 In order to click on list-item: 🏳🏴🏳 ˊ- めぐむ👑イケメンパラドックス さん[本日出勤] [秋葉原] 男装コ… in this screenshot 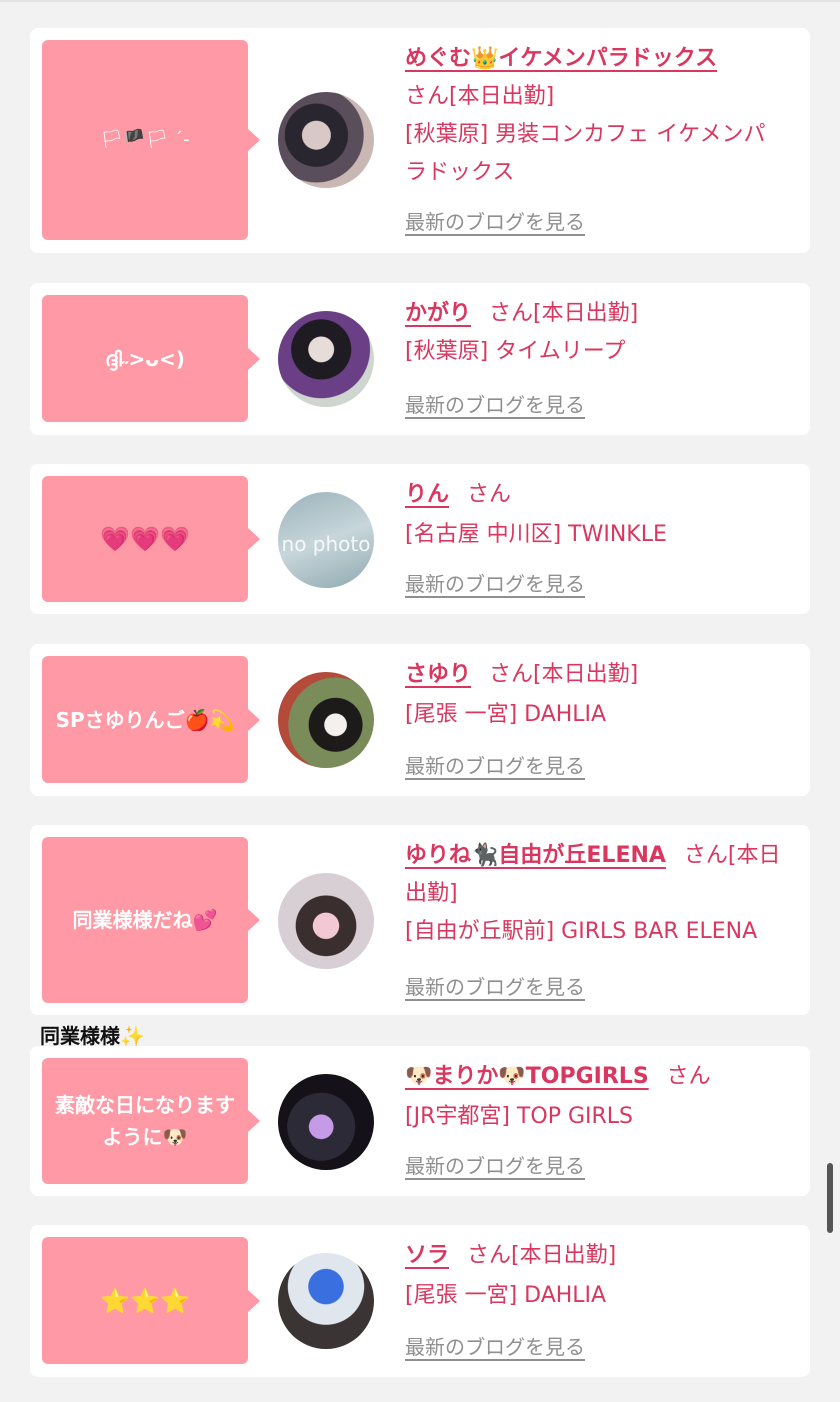, I will do `click(420, 140)`.